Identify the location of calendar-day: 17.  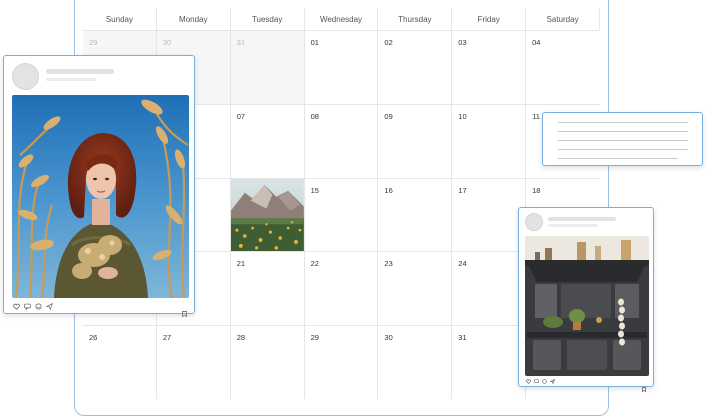
(489, 214).